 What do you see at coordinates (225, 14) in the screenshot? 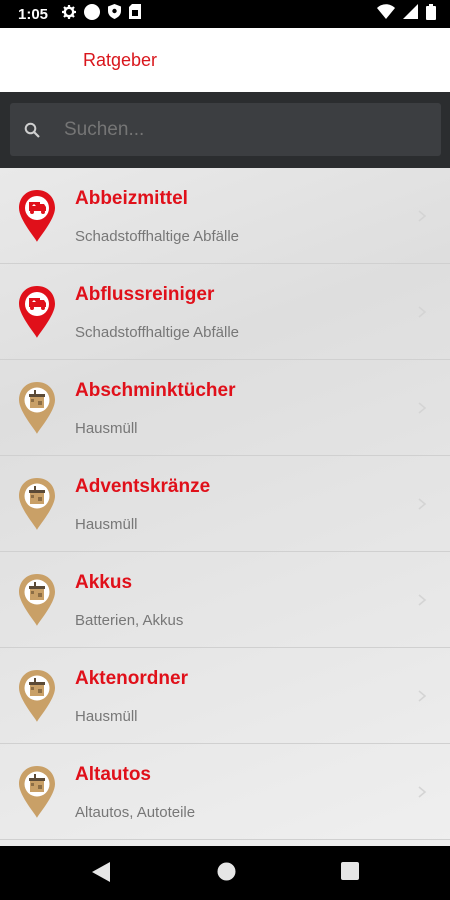
I see `status-bar: 1:05` at bounding box center [225, 14].